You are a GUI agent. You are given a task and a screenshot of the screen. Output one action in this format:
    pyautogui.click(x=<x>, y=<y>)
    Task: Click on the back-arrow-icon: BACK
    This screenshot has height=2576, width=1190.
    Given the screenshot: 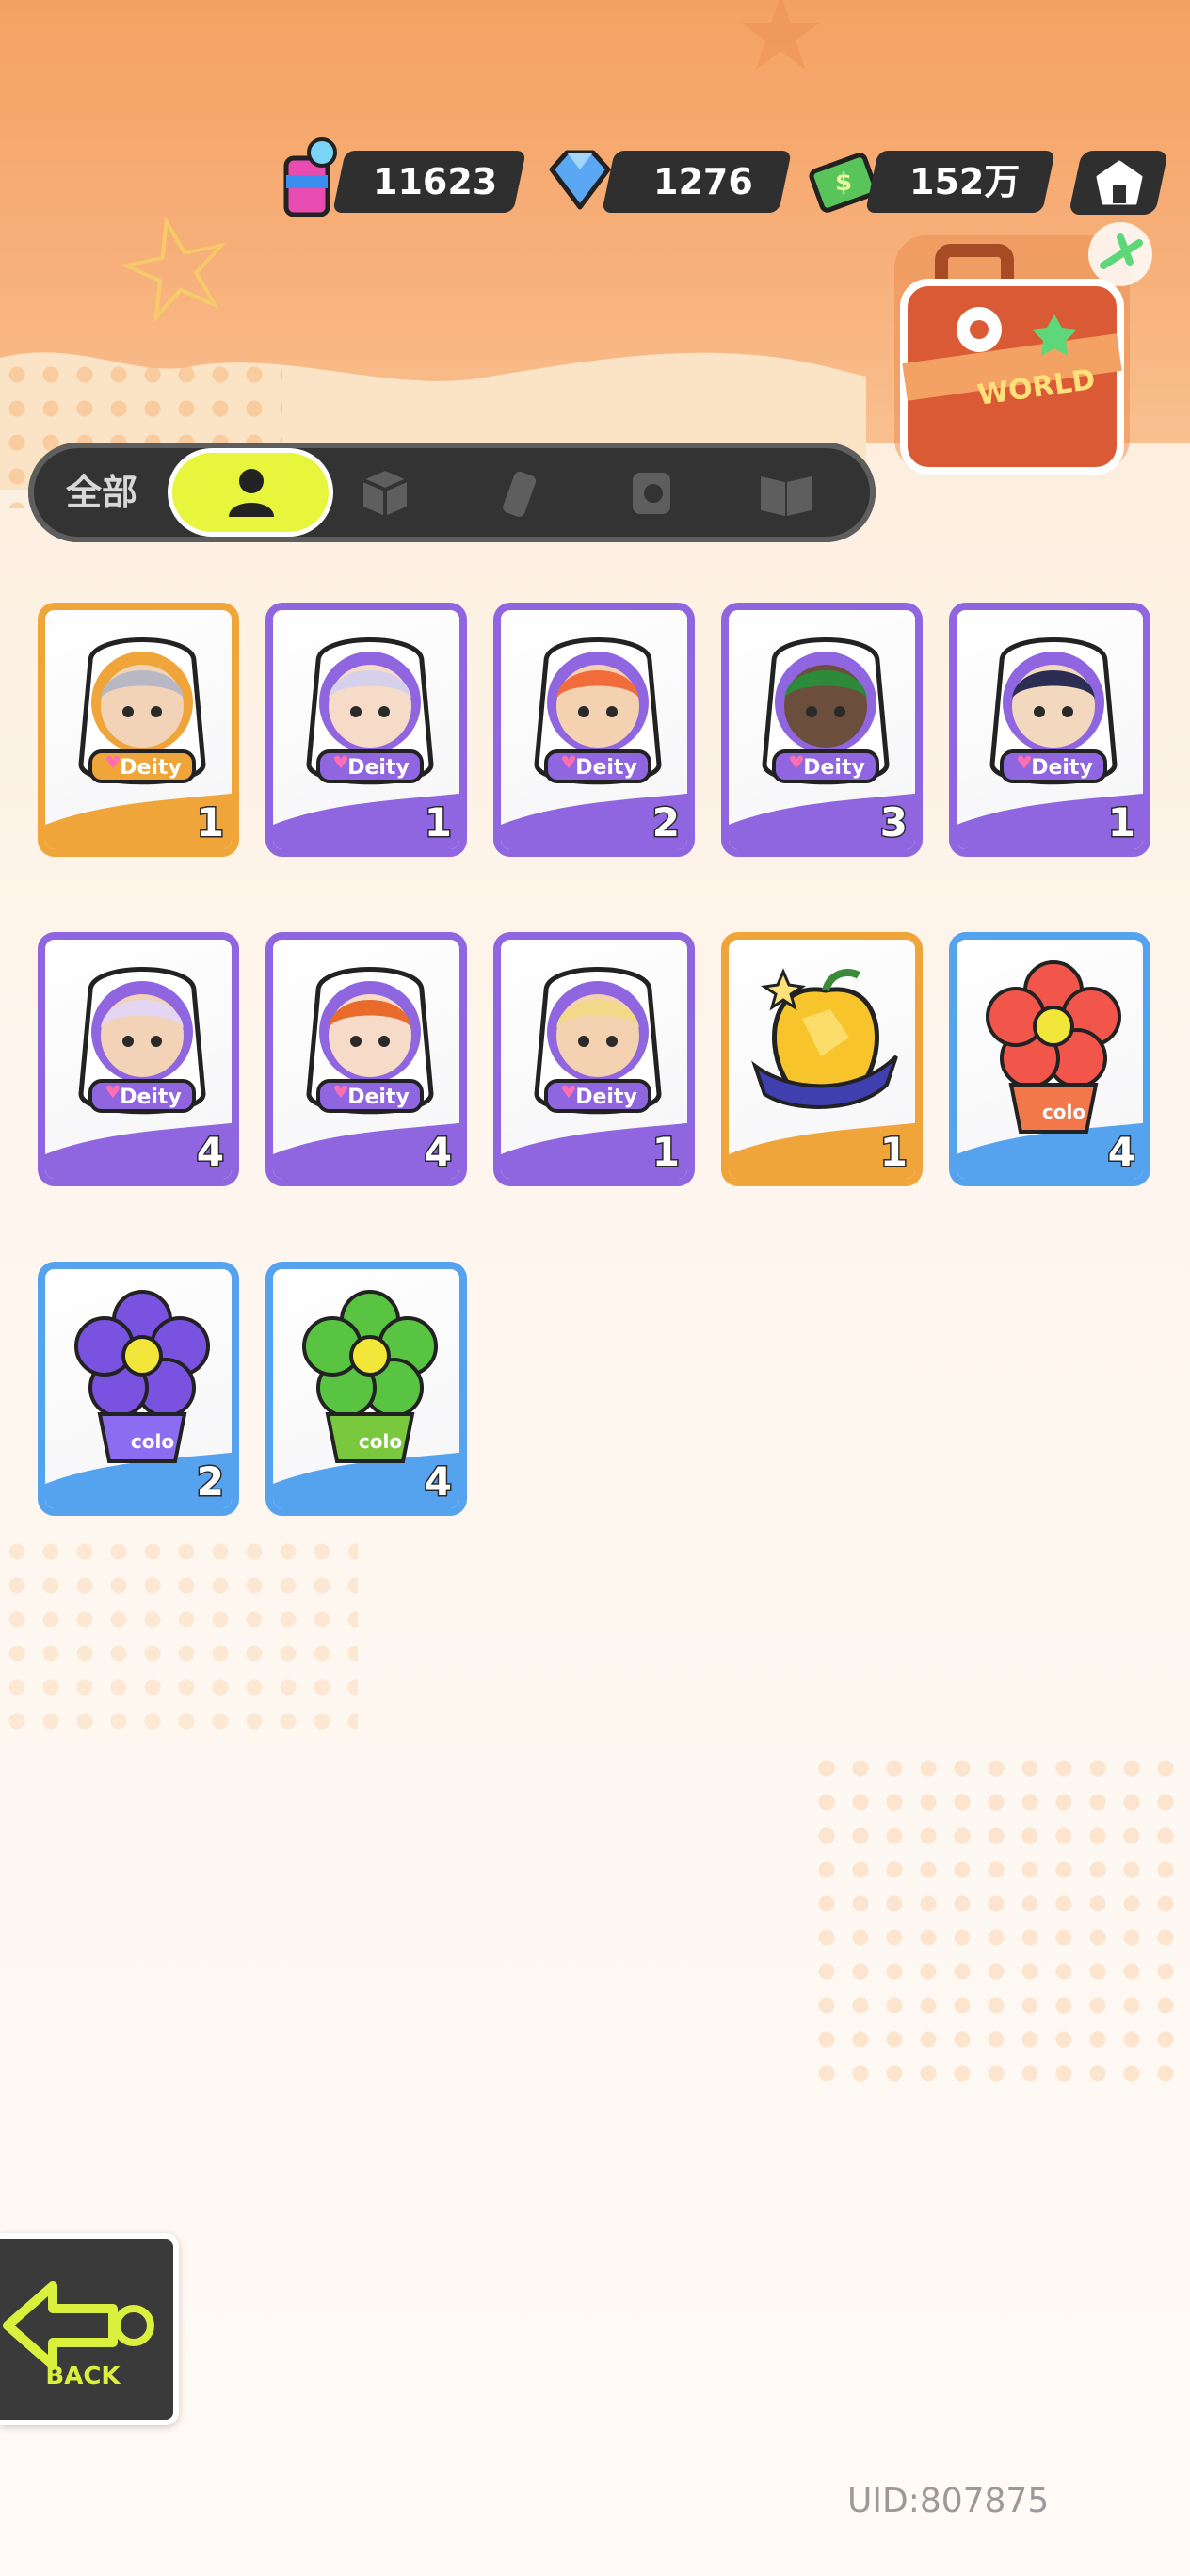 What is the action you would take?
    pyautogui.click(x=78, y=2336)
    